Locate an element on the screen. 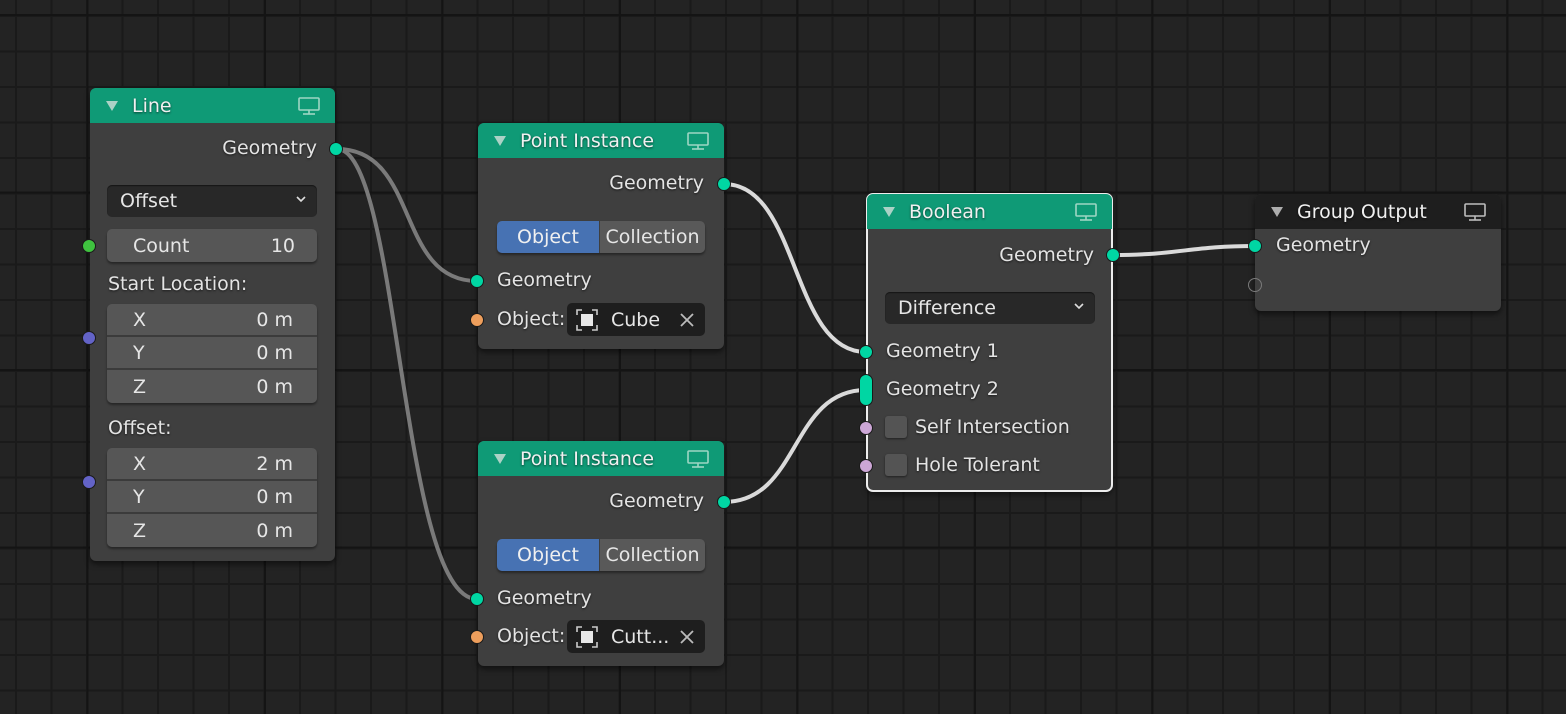 The height and width of the screenshot is (714, 1566). count-field: Count 10 is located at coordinates (212, 245).